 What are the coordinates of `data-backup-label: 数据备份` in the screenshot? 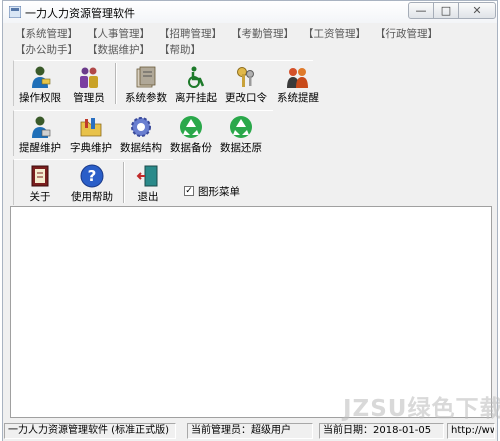 It's located at (191, 148).